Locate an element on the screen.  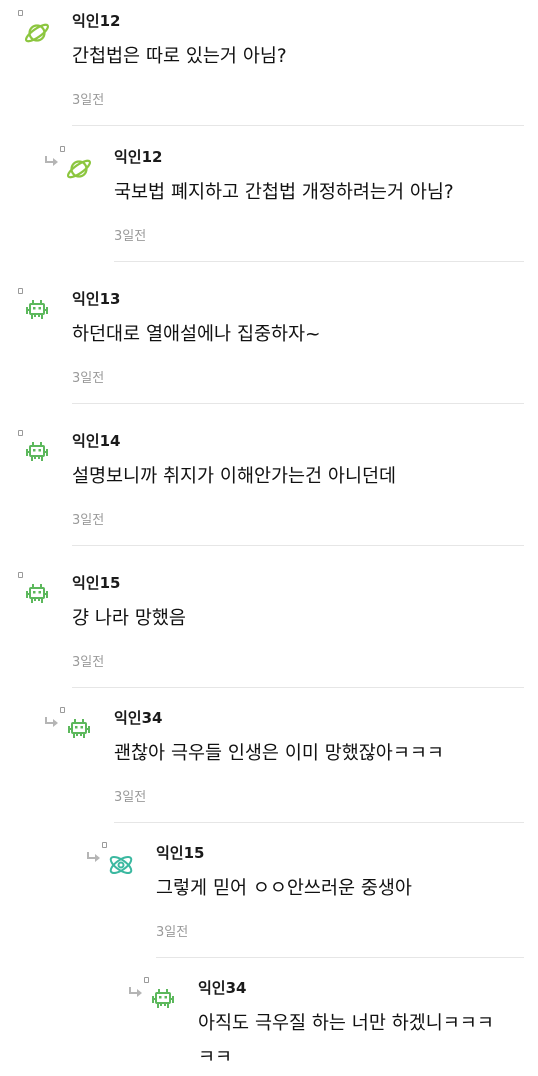
comment-author: 익인13 is located at coordinates (96, 298).